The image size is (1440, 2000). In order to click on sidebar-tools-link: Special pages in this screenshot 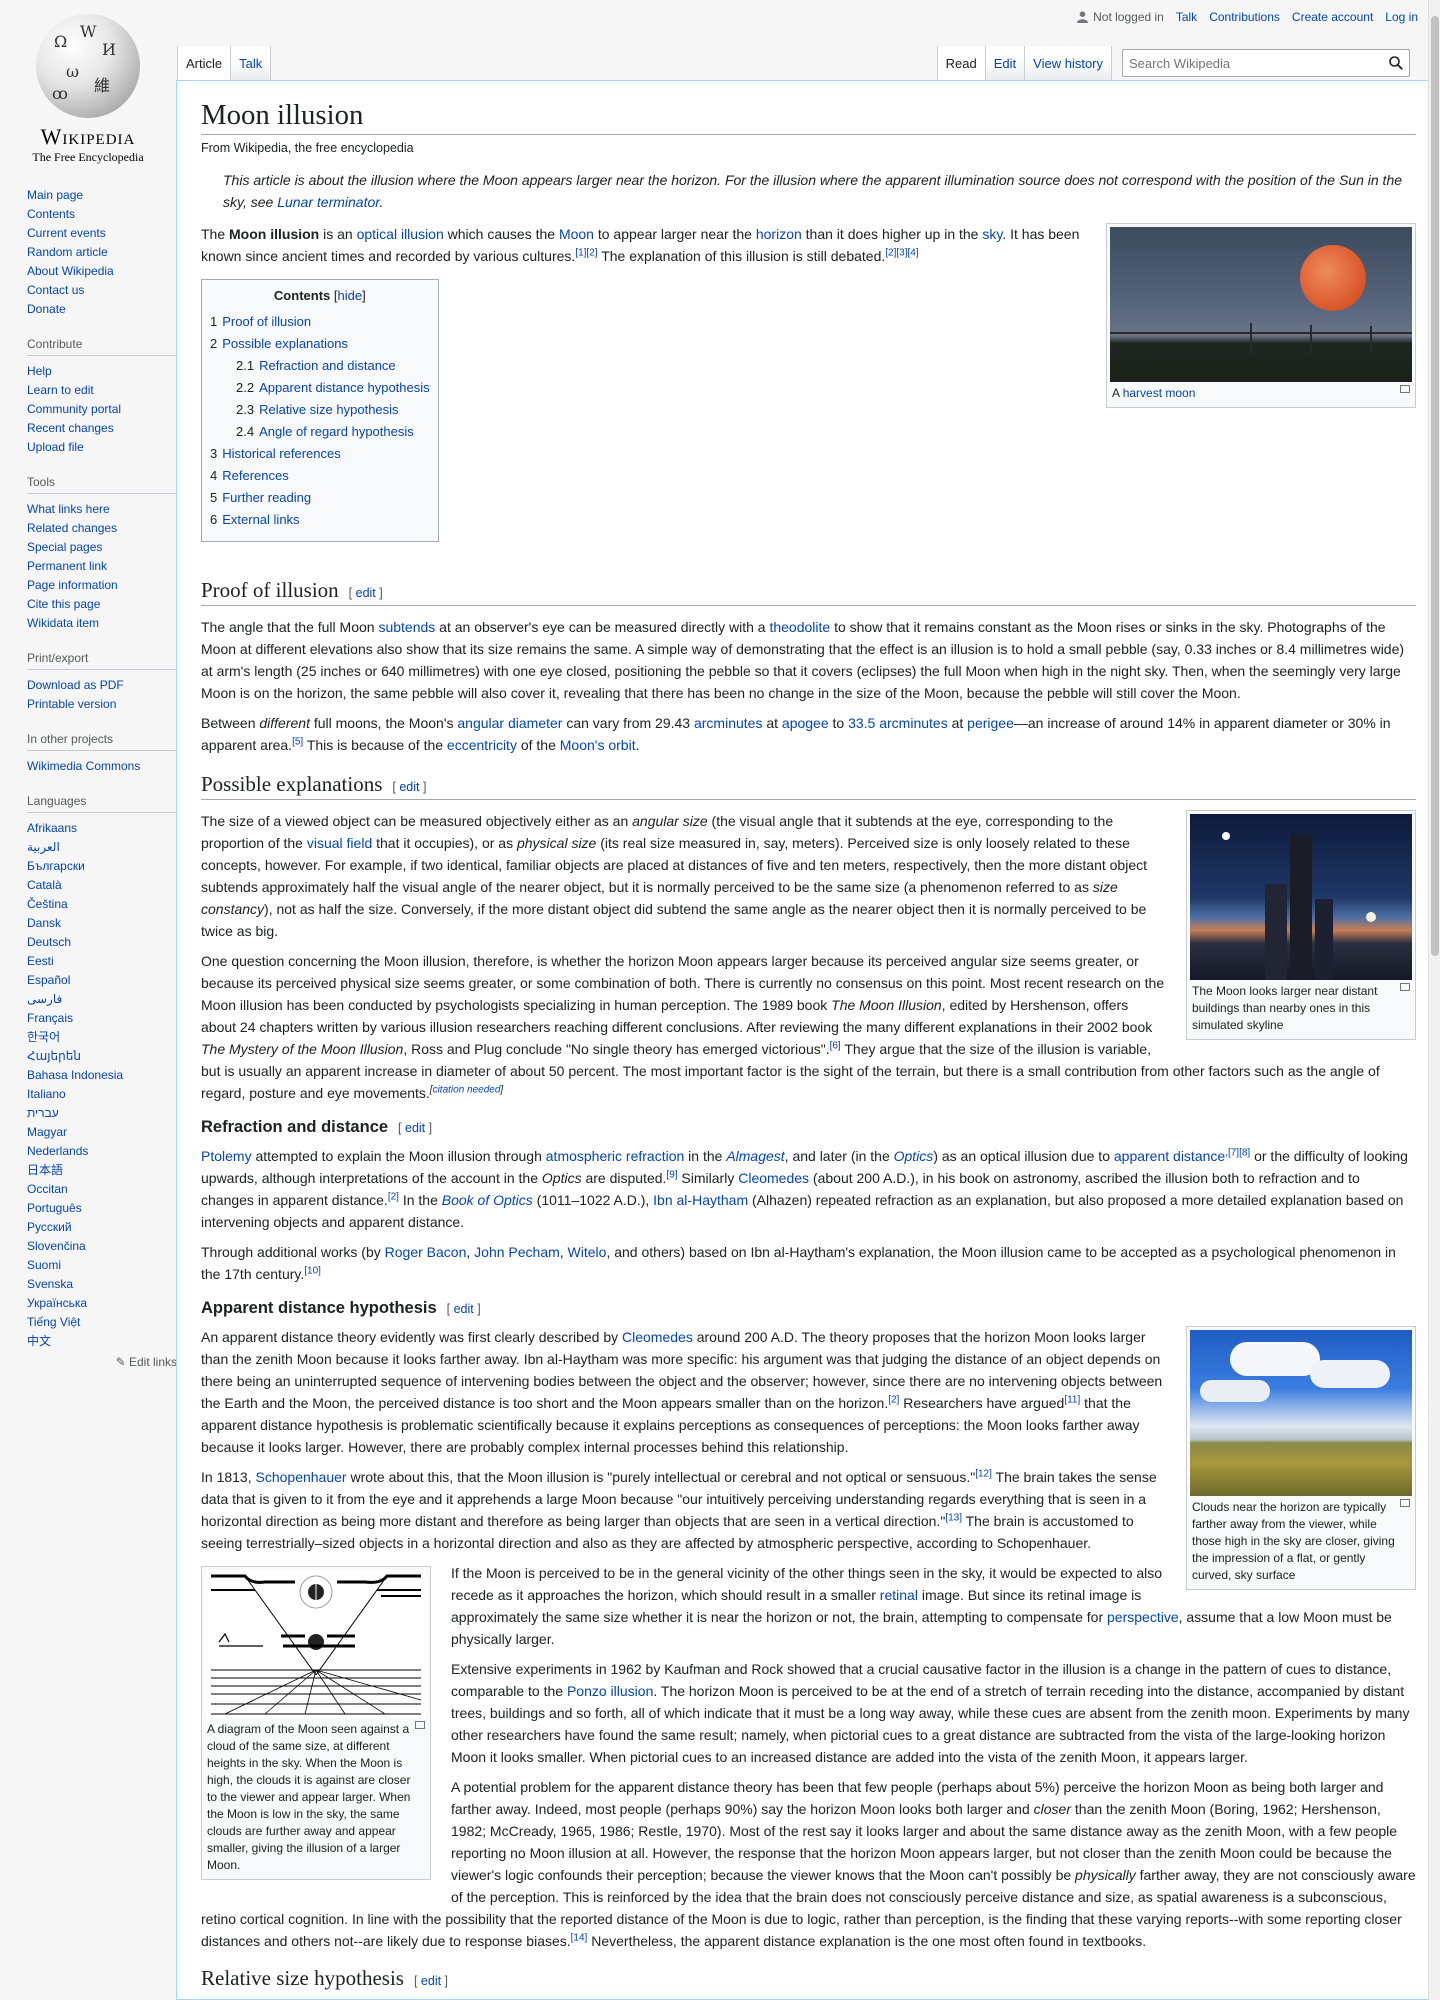, I will do `click(64, 547)`.